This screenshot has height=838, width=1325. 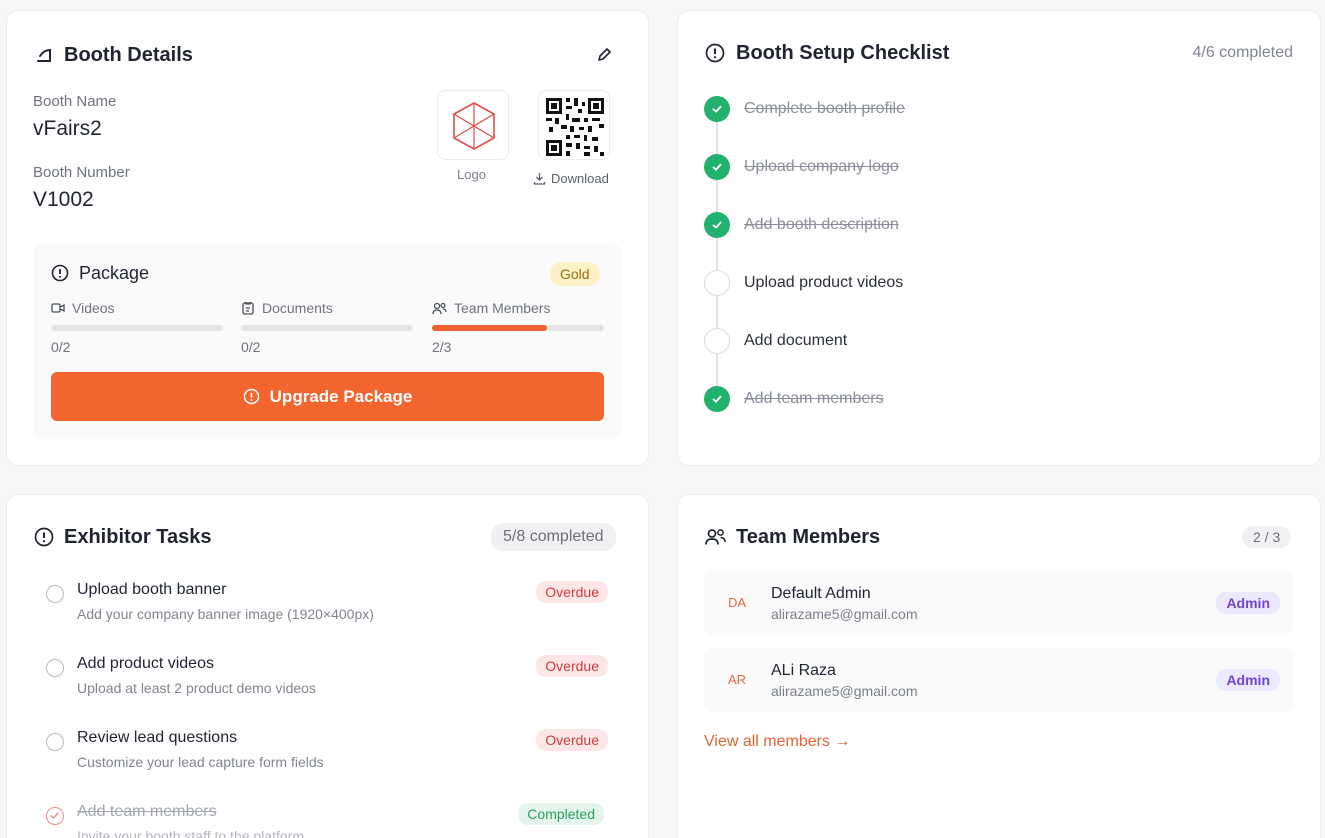 I want to click on edit-icon, so click(x=604, y=57).